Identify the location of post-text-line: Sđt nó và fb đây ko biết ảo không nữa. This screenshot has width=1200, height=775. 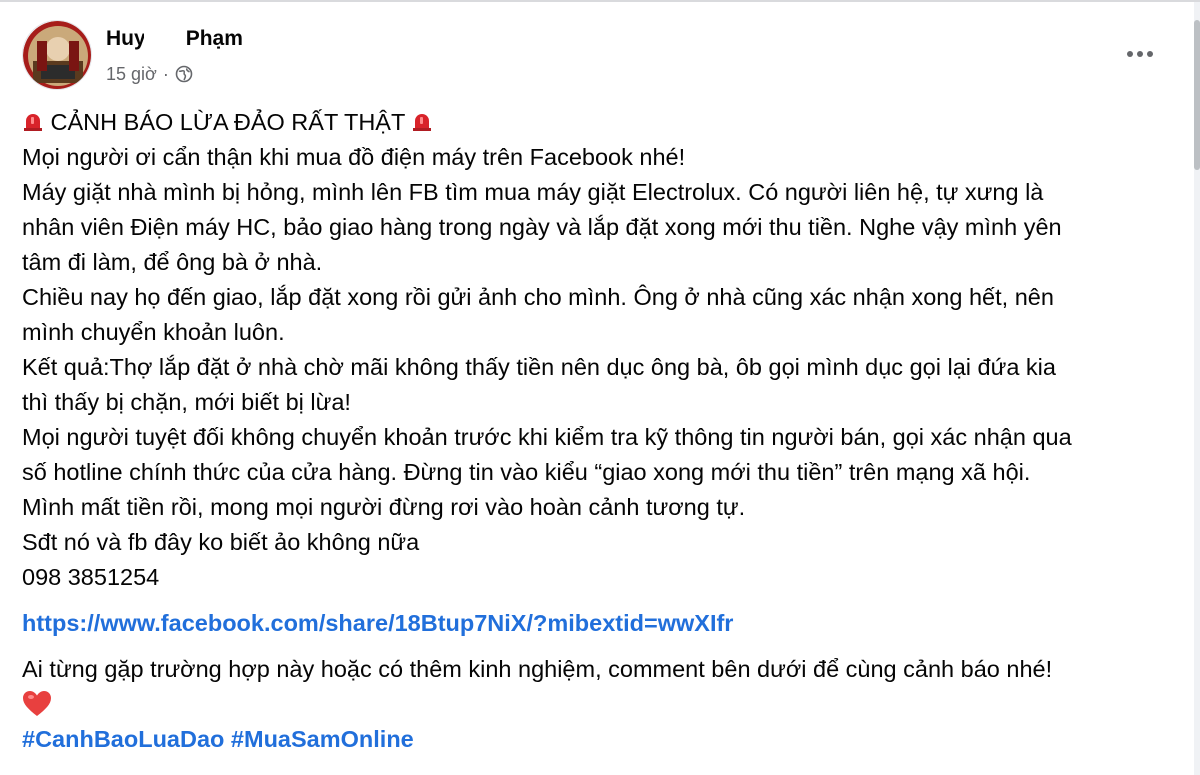
(221, 542).